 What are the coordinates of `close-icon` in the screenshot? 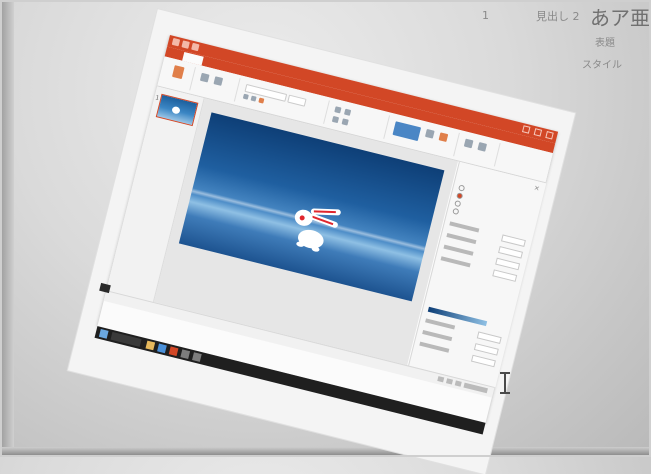 It's located at (549, 135).